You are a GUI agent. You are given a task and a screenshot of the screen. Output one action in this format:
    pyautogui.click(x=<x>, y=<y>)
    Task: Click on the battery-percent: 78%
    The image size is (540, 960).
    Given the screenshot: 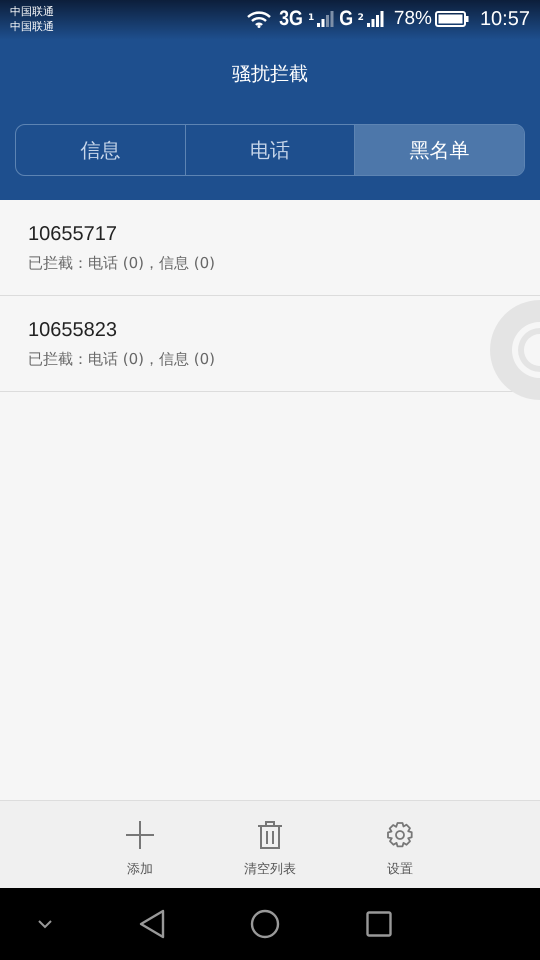 What is the action you would take?
    pyautogui.click(x=413, y=19)
    